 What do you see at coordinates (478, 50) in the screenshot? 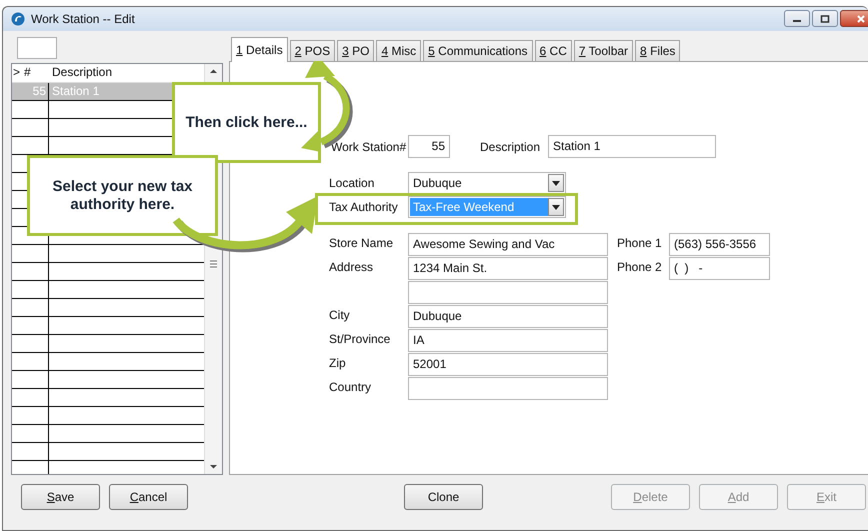
I see `tab: 5 Communications` at bounding box center [478, 50].